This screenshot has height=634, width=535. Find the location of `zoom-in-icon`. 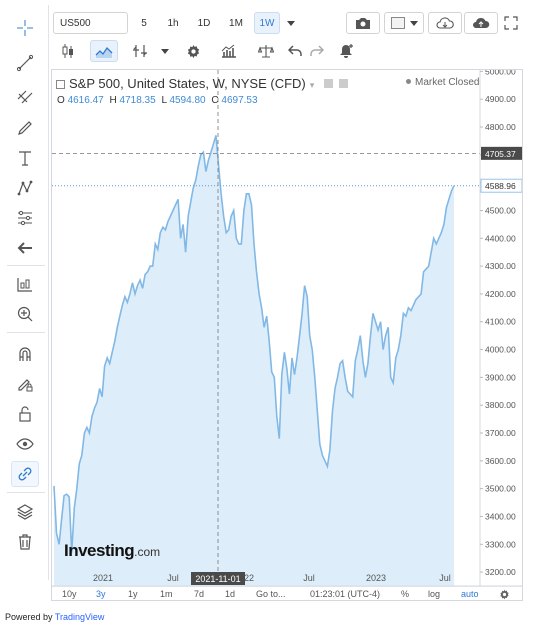

zoom-in-icon is located at coordinates (25, 314).